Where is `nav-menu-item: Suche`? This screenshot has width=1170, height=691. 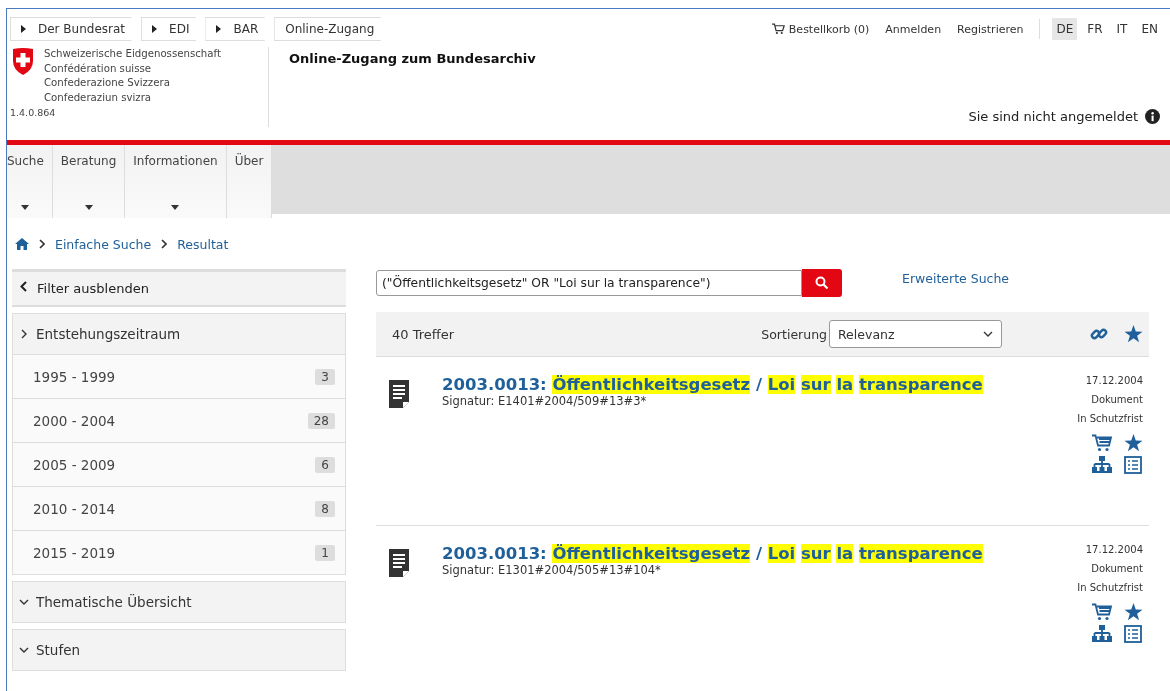 nav-menu-item: Suche is located at coordinates (30, 181).